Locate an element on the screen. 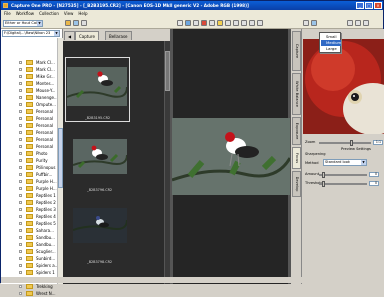 Image resolution: width=384 pixels, height=297 pixels. tab-exposure: Exposure is located at coordinates (296, 131).